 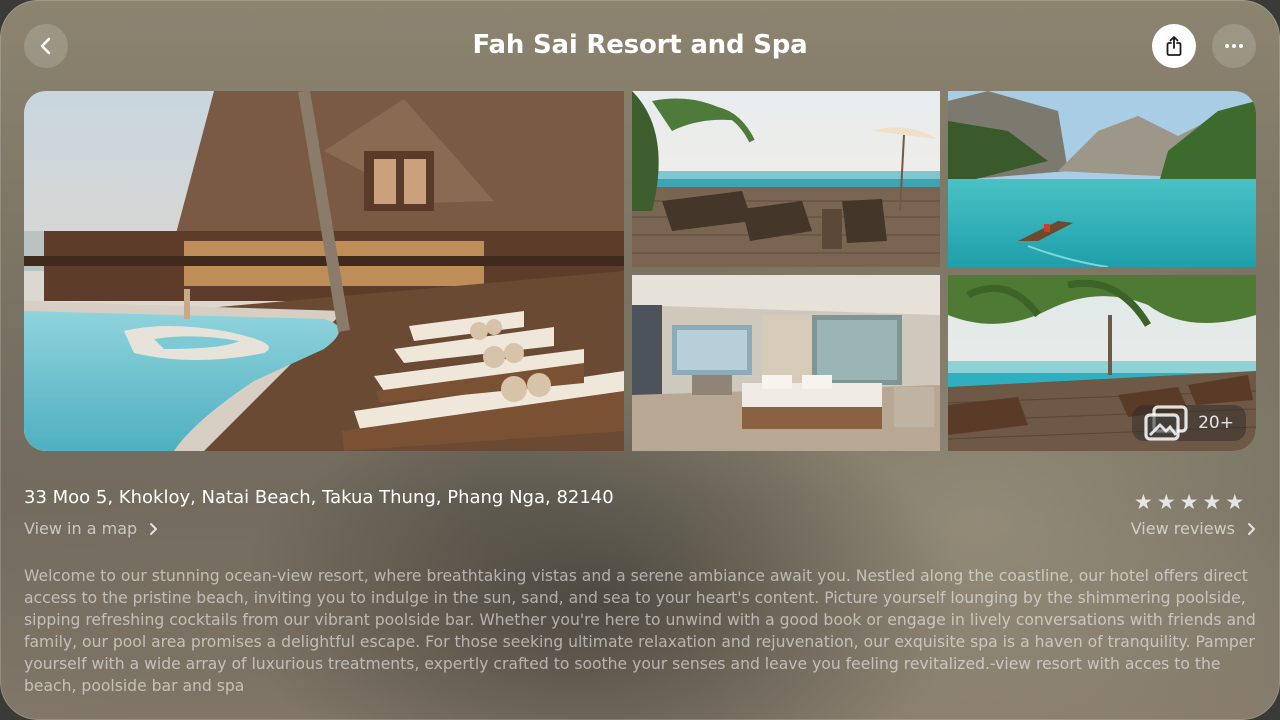 I want to click on view-reviews-link: View reviews, so click(x=1193, y=528).